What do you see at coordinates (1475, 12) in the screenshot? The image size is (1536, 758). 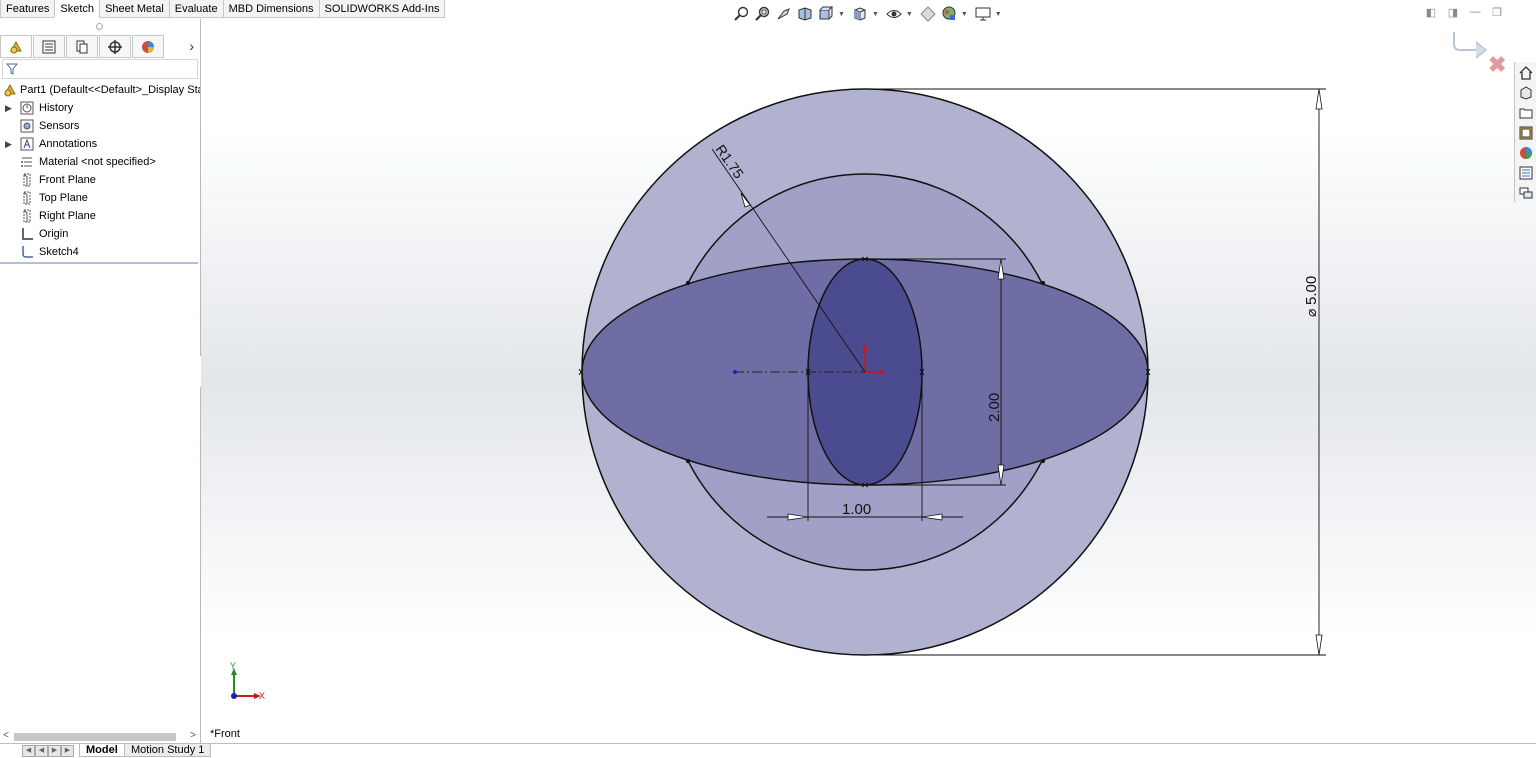 I see `minimize-icon: —` at bounding box center [1475, 12].